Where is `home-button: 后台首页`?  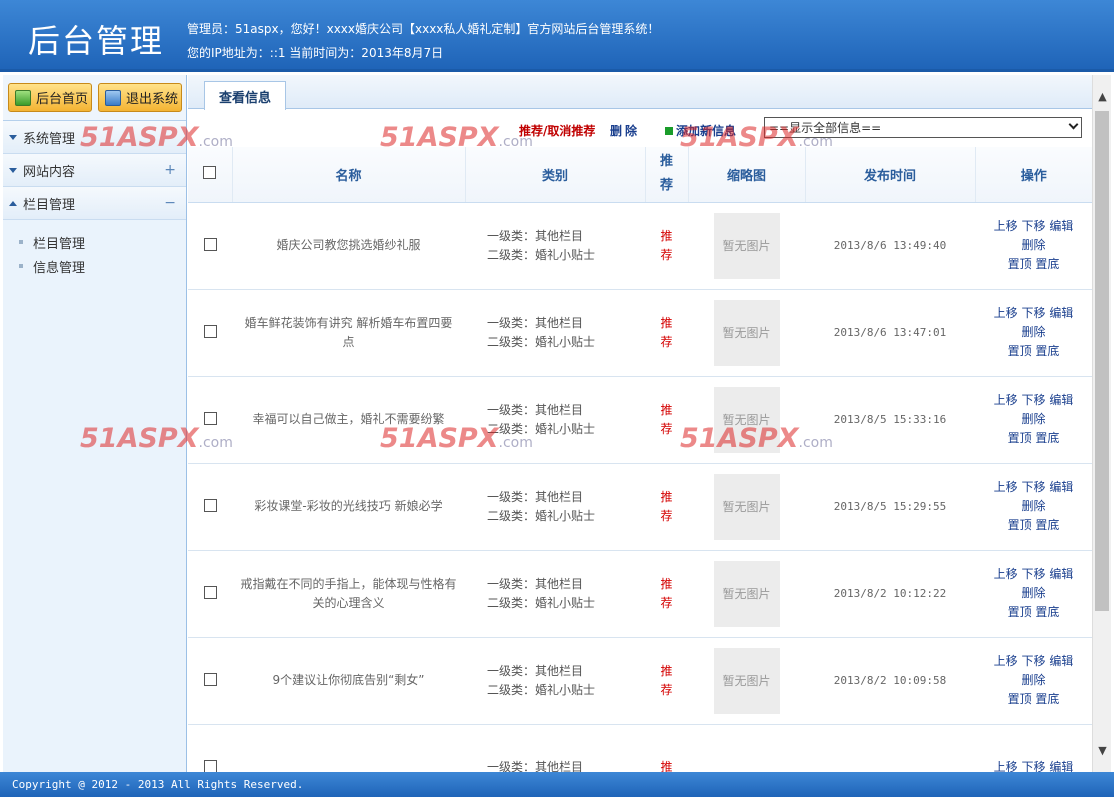 home-button: 后台首页 is located at coordinates (50, 97).